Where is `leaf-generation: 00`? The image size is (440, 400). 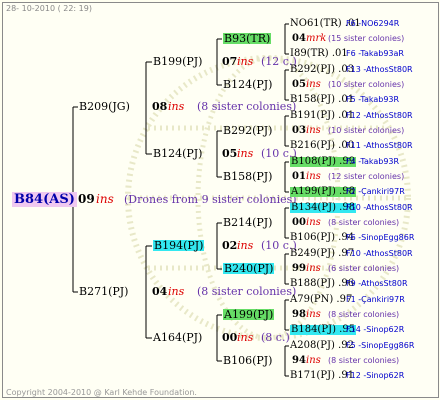
leaf-generation: 00 is located at coordinates (299, 222).